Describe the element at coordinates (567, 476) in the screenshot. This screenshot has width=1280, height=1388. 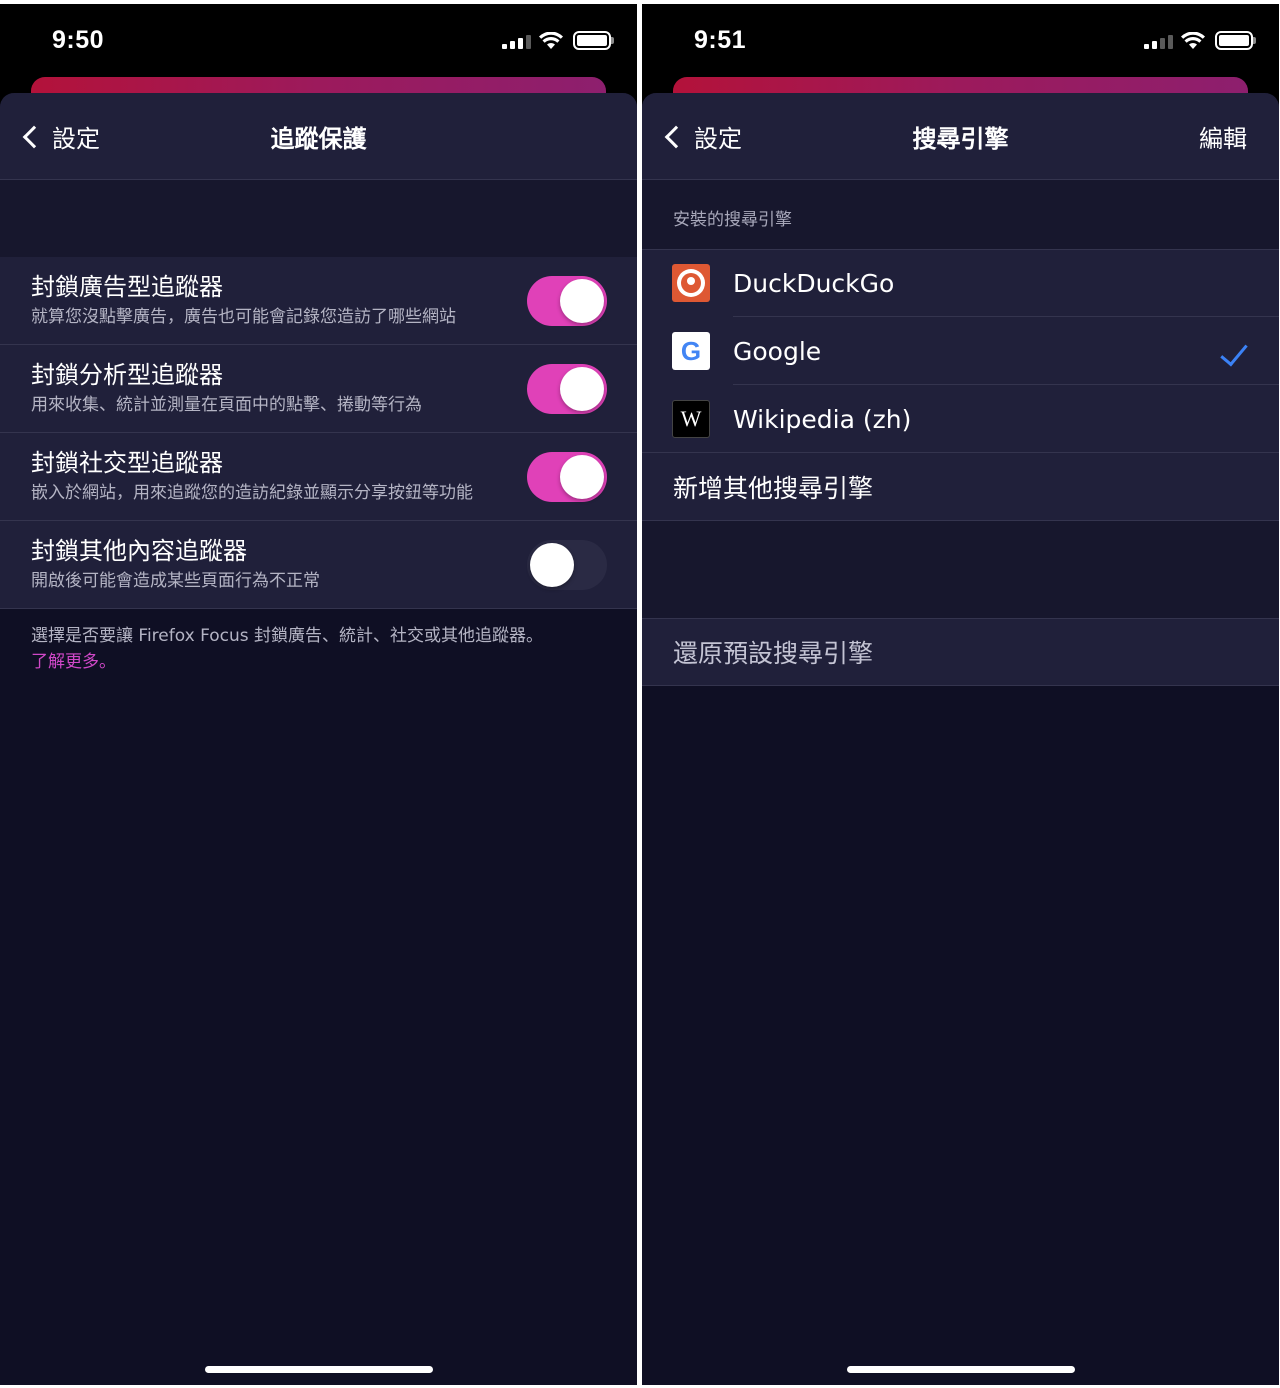
I see `social-trackers-switch` at that location.